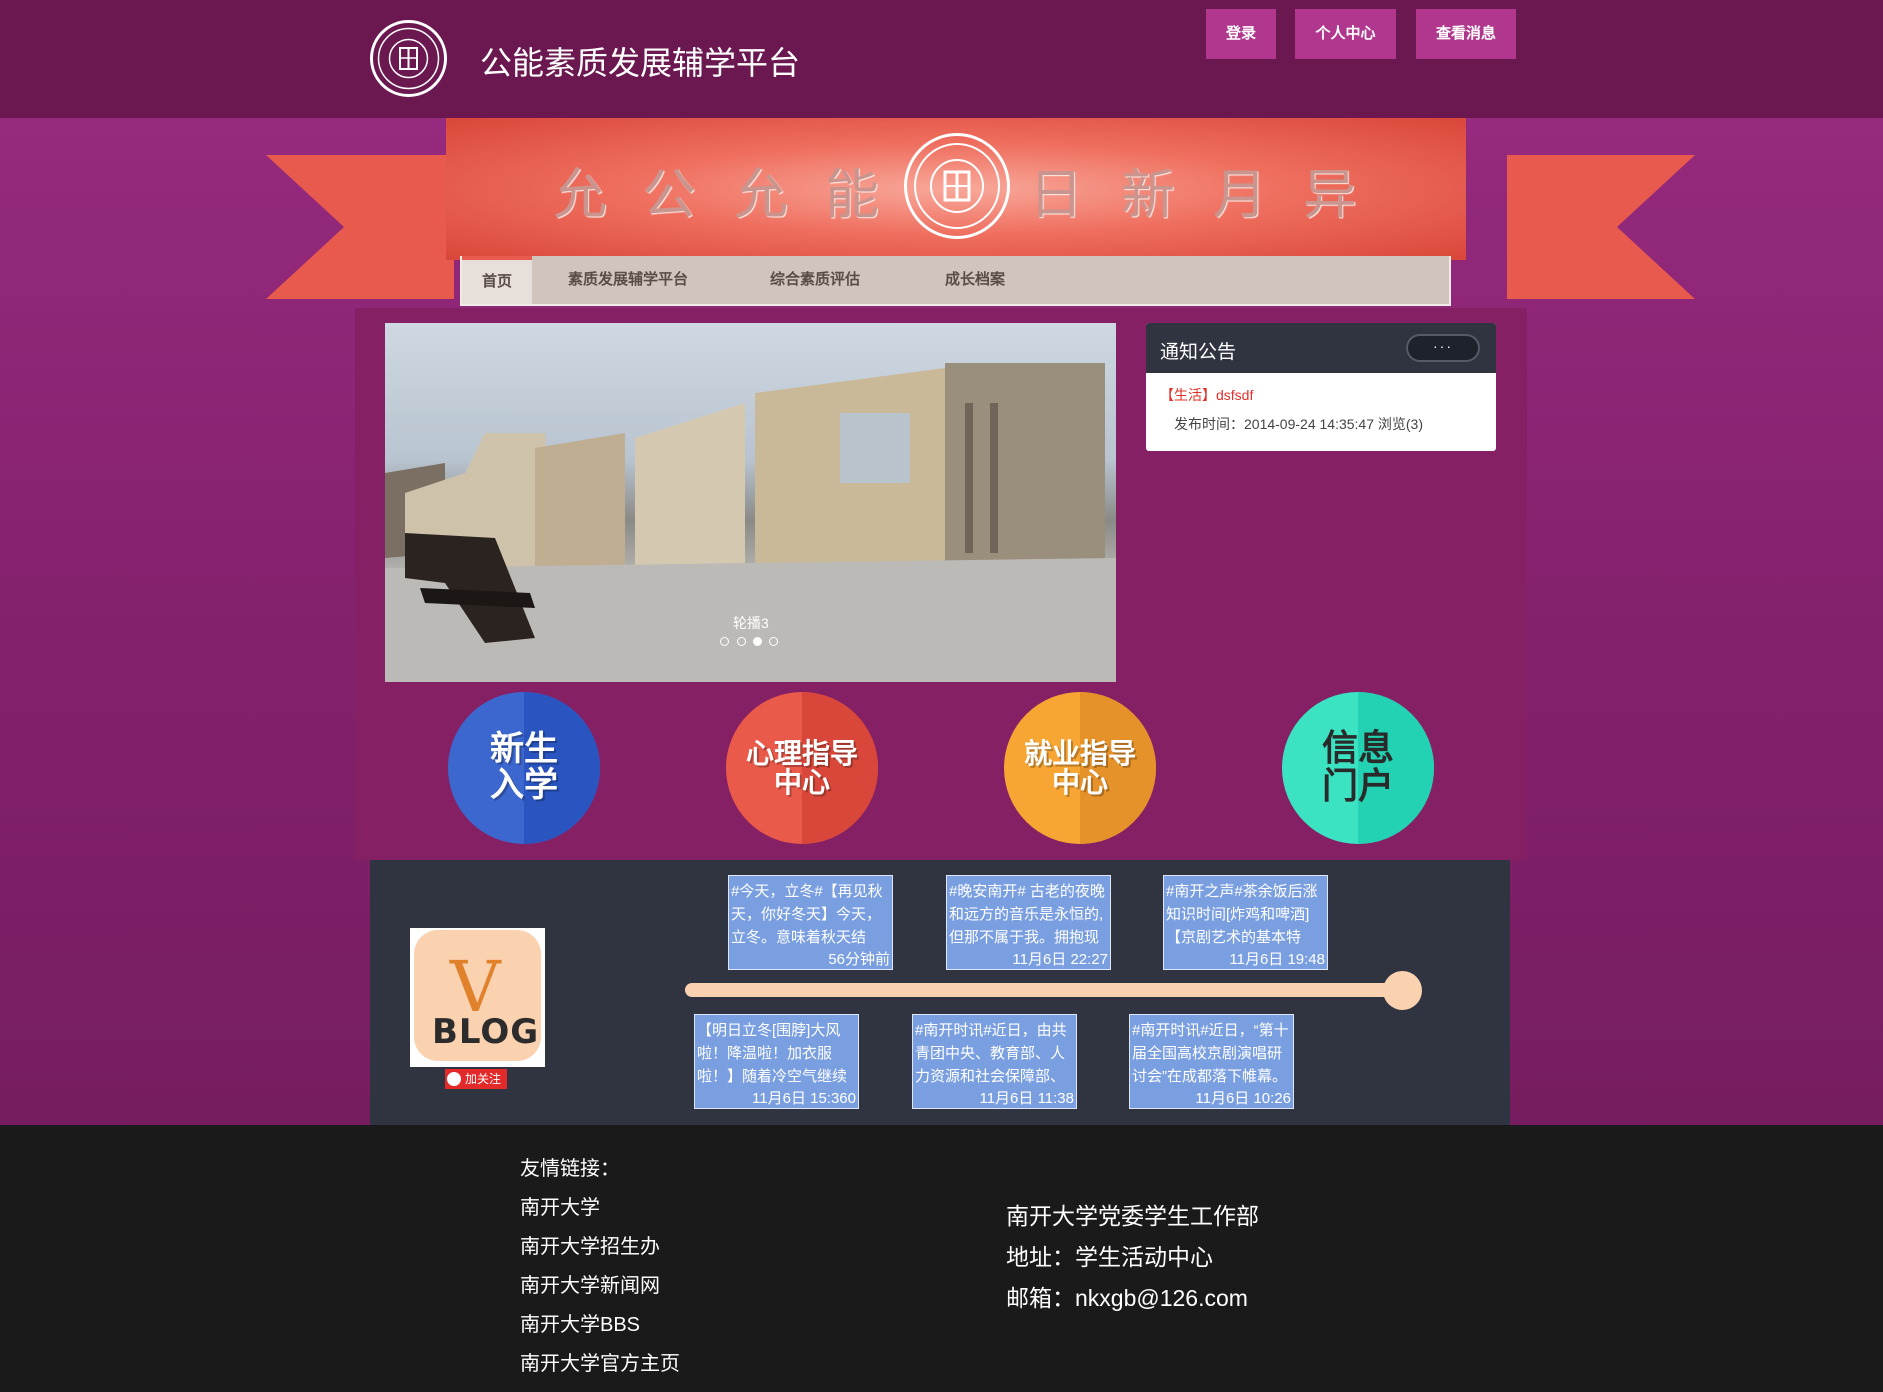  I want to click on career-center-button: 就业指导 中心, so click(1080, 768).